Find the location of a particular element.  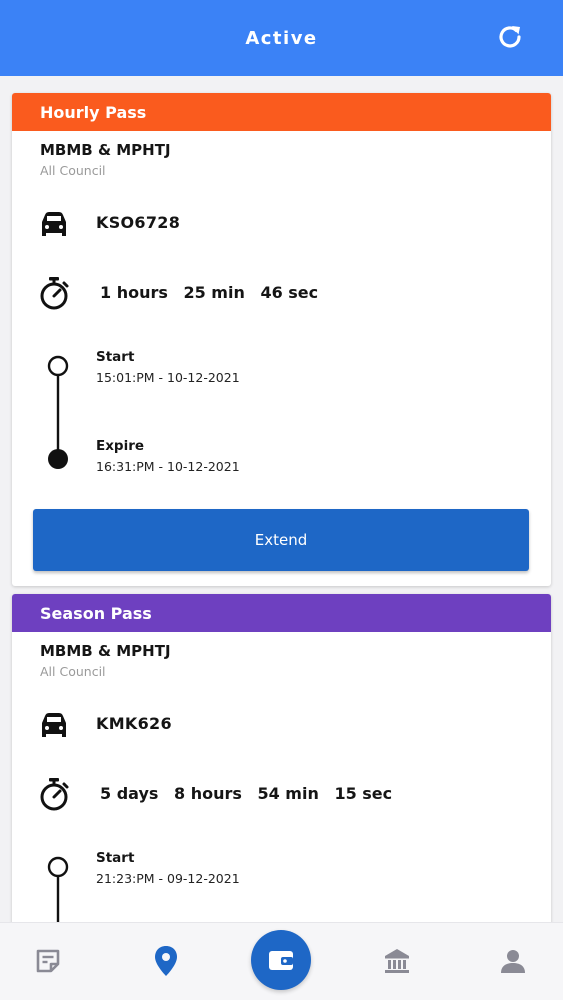

location-pin-icon is located at coordinates (166, 961).